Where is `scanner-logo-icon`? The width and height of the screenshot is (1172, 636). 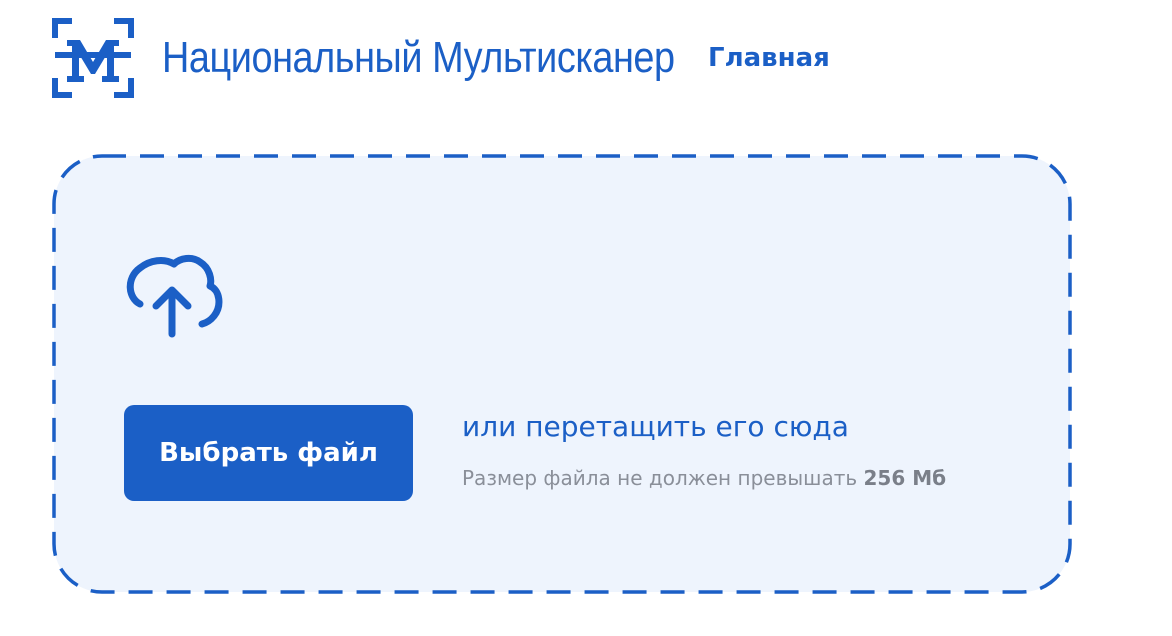
scanner-logo-icon is located at coordinates (93, 58).